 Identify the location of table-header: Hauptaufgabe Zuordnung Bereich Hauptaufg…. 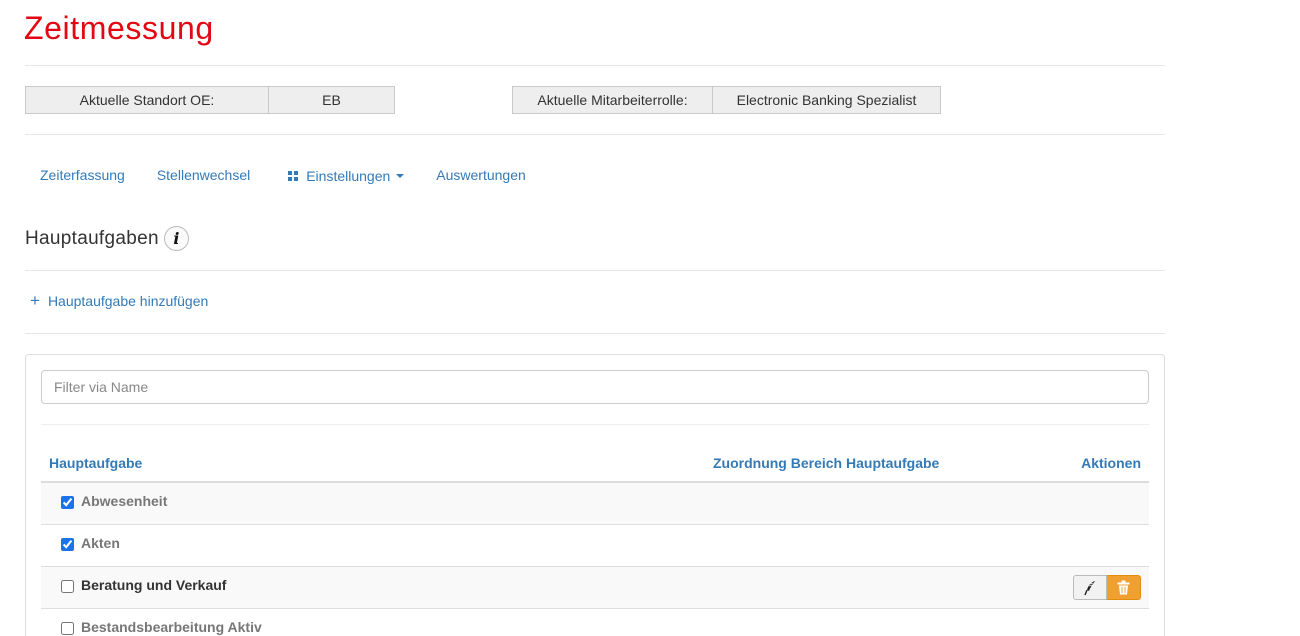
(595, 466).